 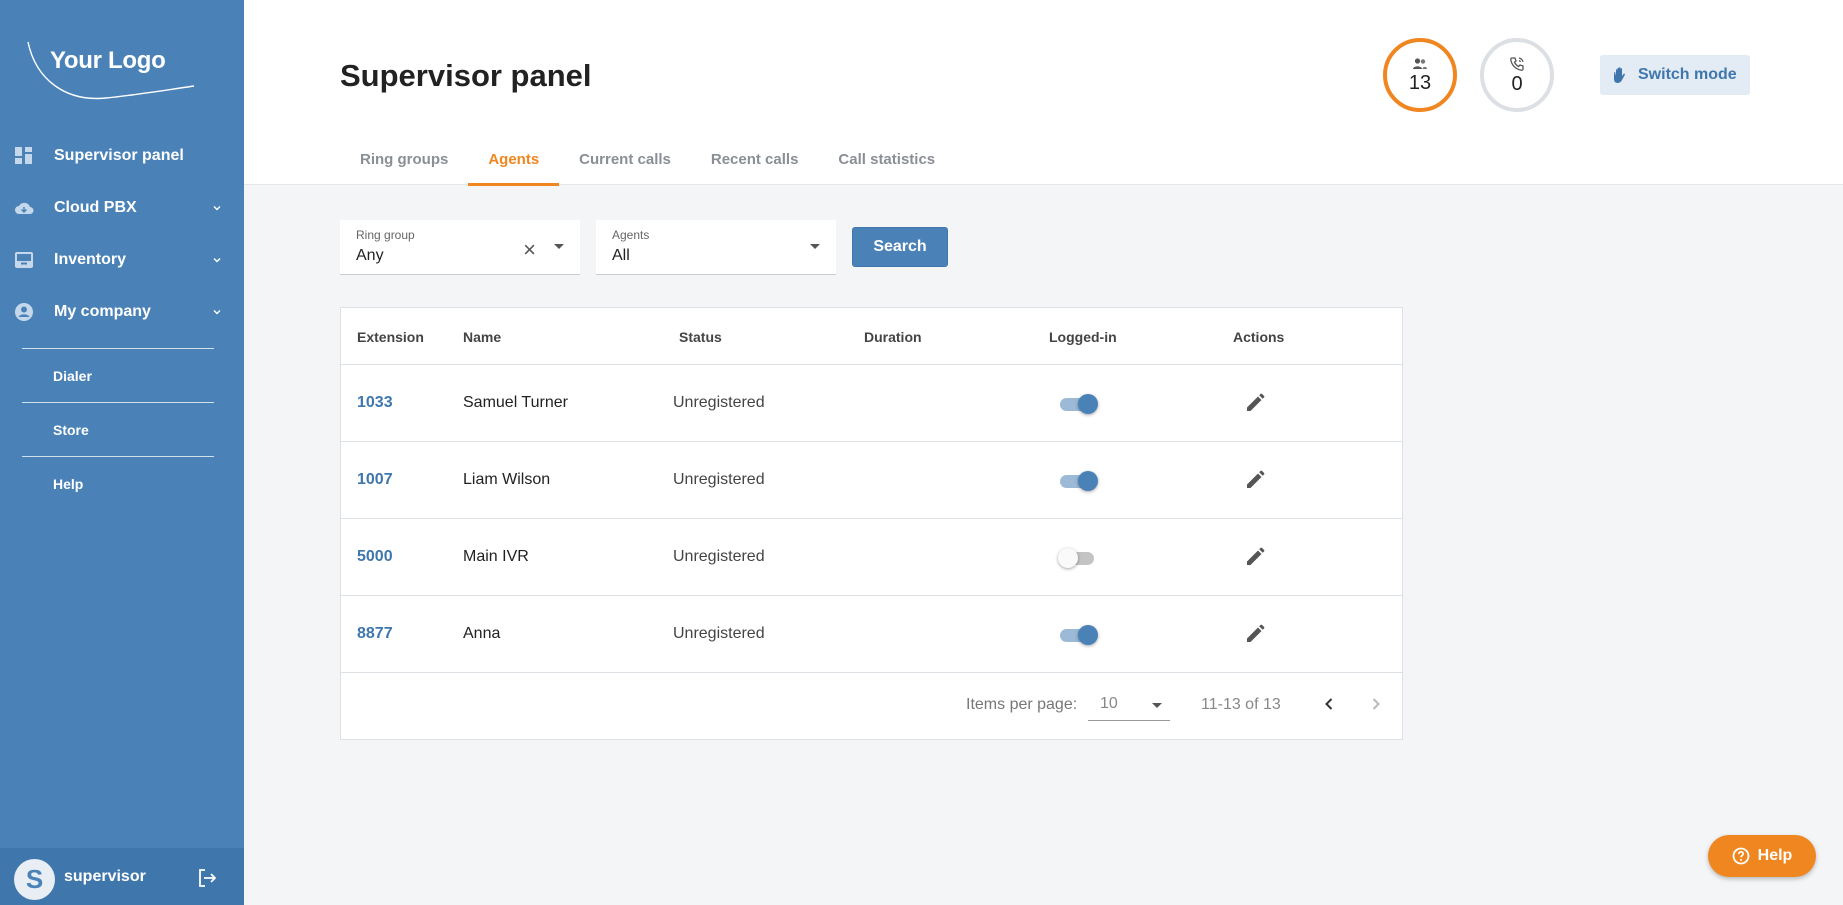 I want to click on agents-count-badge: 13, so click(x=1420, y=75).